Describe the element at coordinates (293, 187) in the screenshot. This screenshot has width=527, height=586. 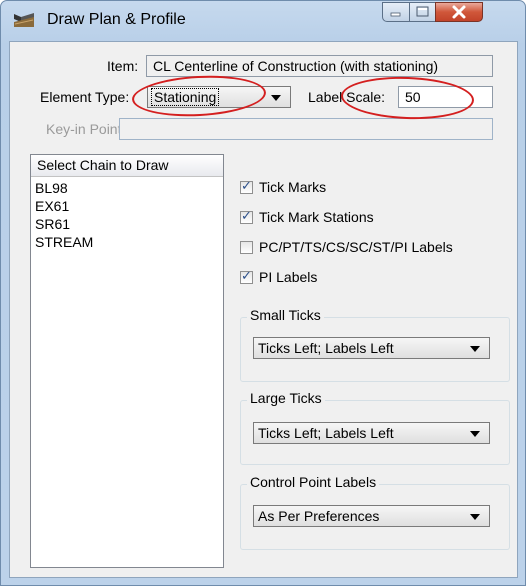
I see `tick-marks-label: Tick Marks` at that location.